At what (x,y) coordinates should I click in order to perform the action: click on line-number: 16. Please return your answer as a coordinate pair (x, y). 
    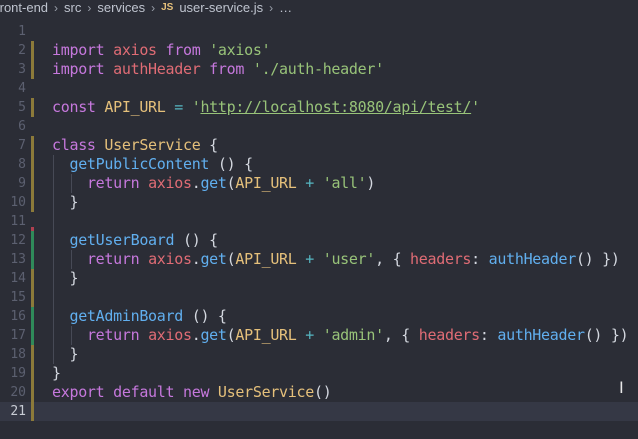
    Looking at the image, I should click on (18, 316).